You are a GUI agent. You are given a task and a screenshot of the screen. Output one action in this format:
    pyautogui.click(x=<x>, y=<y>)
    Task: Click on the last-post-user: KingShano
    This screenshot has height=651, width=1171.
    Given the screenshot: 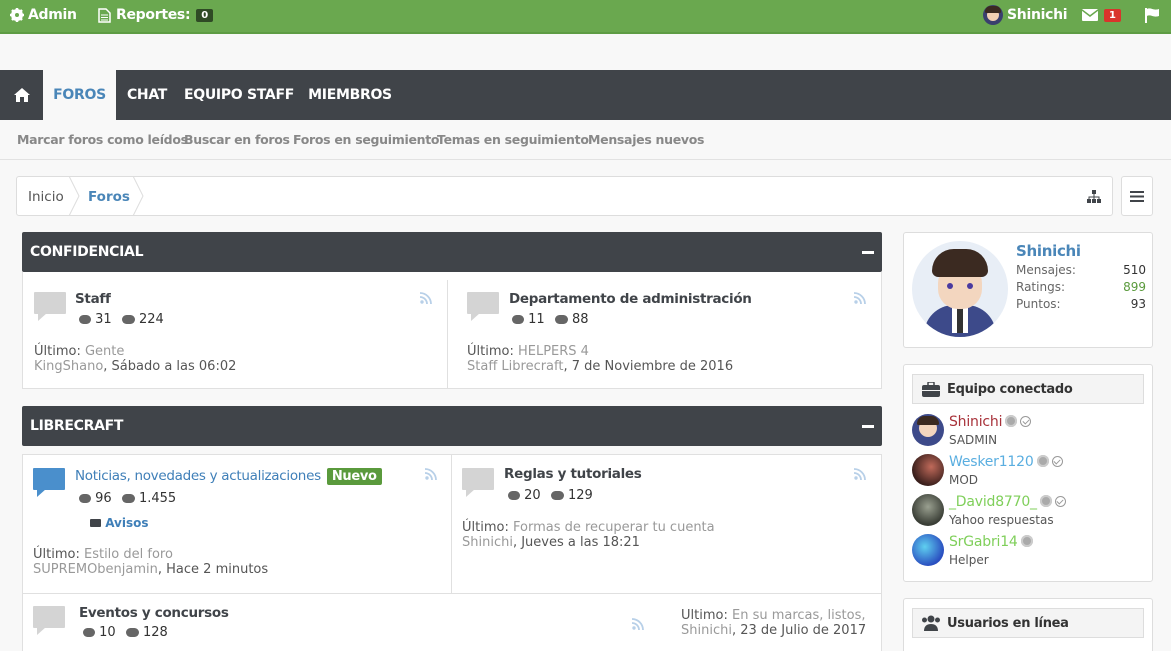 What is the action you would take?
    pyautogui.click(x=68, y=366)
    